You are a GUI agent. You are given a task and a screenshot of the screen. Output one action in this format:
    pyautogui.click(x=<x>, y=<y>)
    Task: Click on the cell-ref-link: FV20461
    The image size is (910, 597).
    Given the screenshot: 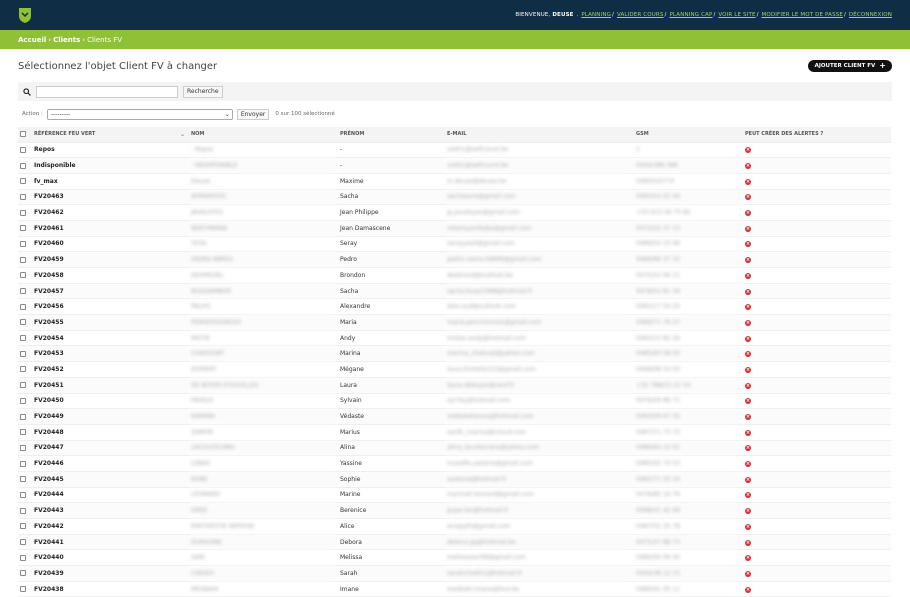 What is the action you would take?
    pyautogui.click(x=110, y=228)
    